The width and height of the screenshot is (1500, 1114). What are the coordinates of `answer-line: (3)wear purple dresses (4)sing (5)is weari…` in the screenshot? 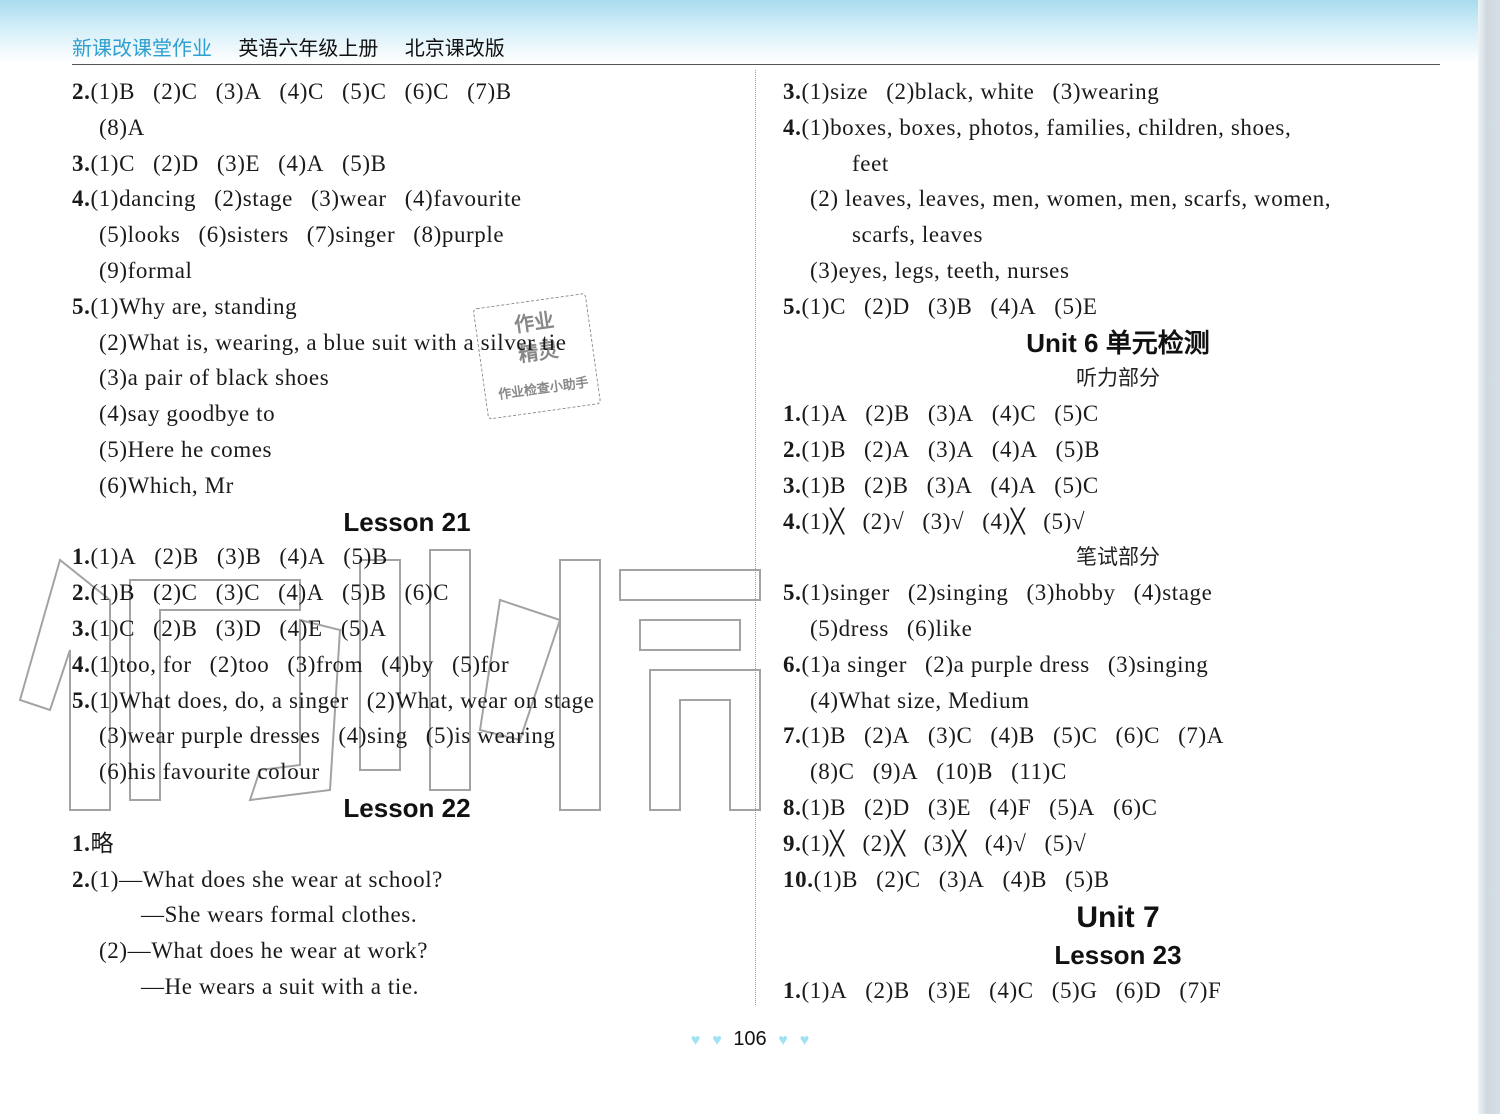 It's located at (407, 736).